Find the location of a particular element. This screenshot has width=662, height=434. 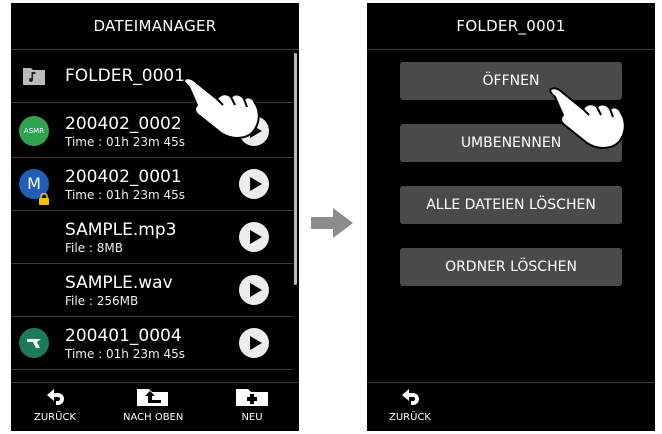

file-row: SAMPLE.wav File : 256MB is located at coordinates (152, 291).